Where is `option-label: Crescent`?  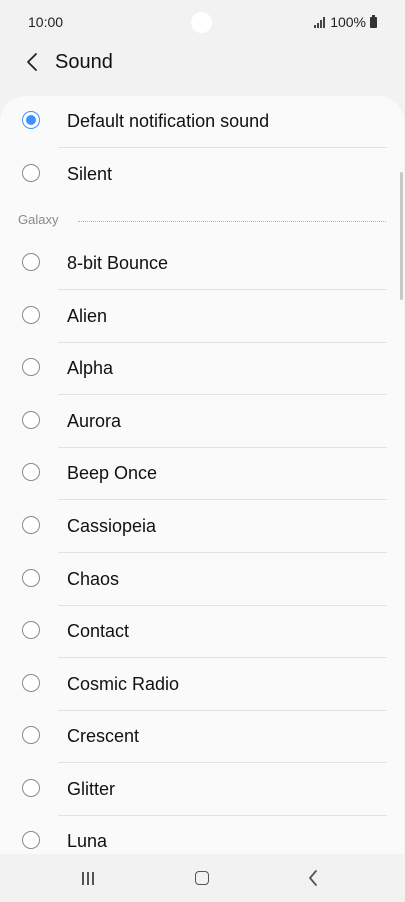 option-label: Crescent is located at coordinates (103, 736).